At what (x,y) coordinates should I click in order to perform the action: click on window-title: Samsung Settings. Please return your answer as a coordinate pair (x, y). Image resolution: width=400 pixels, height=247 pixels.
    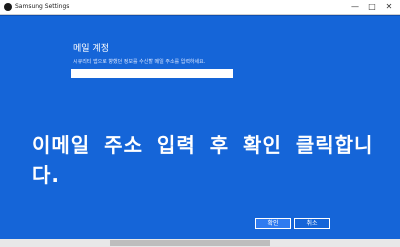
    Looking at the image, I should click on (42, 6).